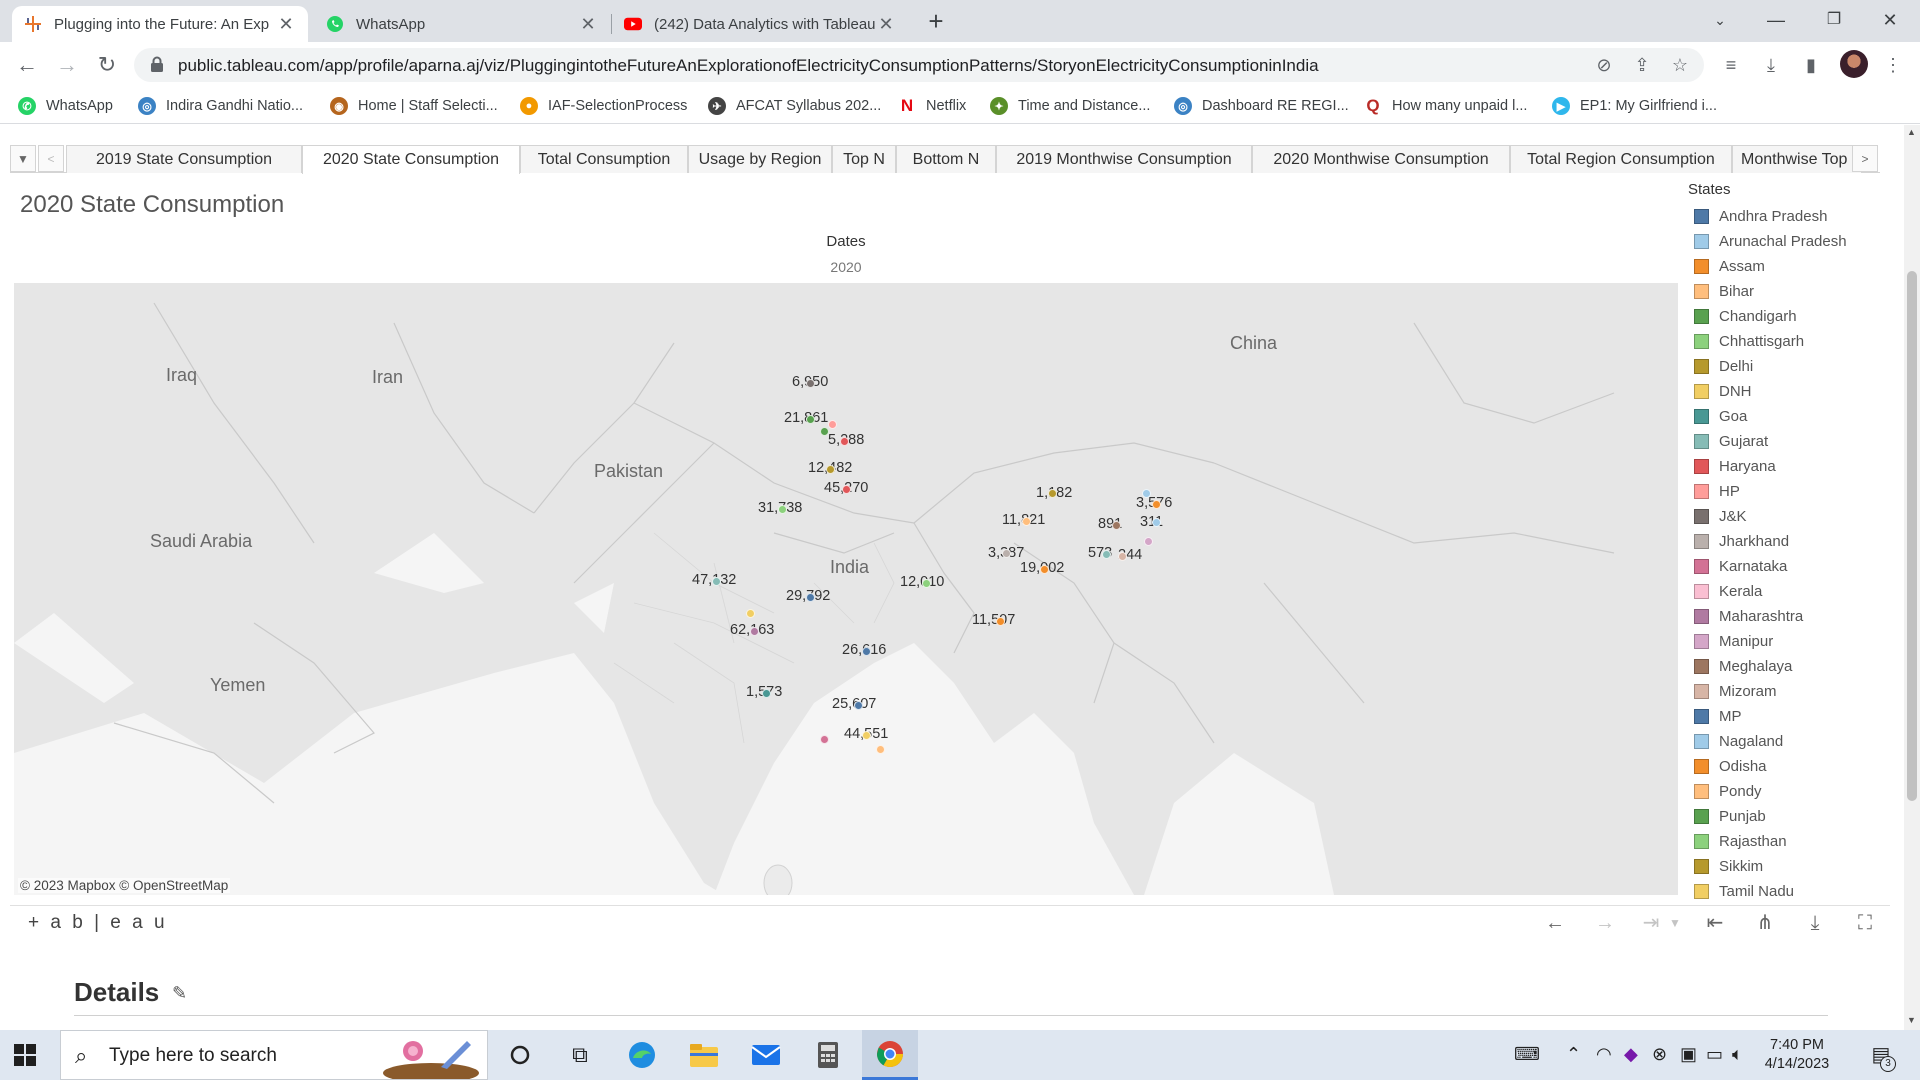 The image size is (1920, 1080). Describe the element at coordinates (1788, 416) in the screenshot. I see `legend-item: Goa` at that location.